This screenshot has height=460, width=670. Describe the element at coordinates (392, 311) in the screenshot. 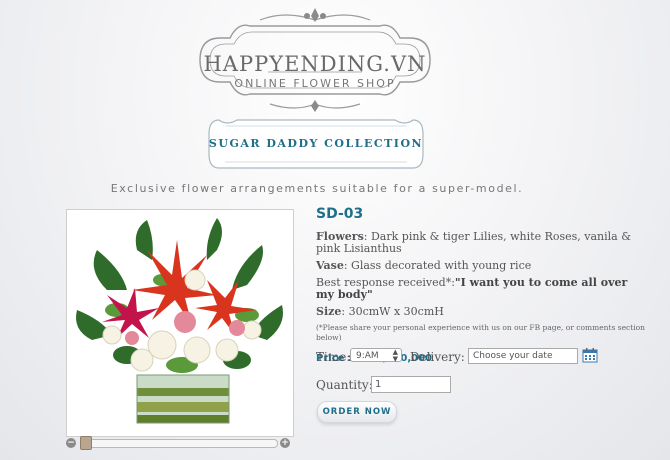

I see `size-value: : 30cmW x 30cmH` at that location.